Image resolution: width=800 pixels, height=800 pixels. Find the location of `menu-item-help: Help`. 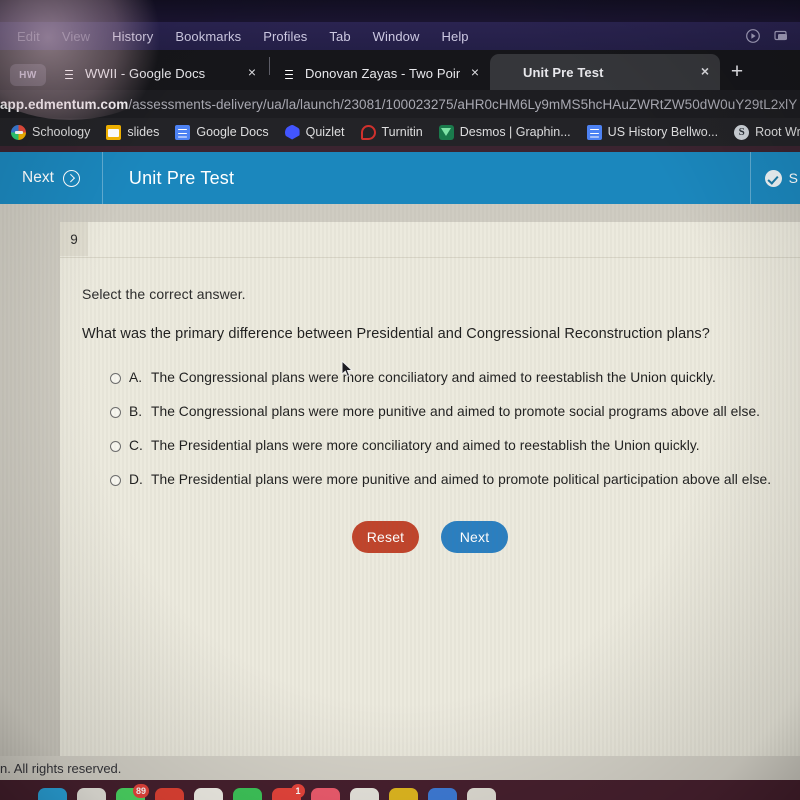

menu-item-help: Help is located at coordinates (455, 36).